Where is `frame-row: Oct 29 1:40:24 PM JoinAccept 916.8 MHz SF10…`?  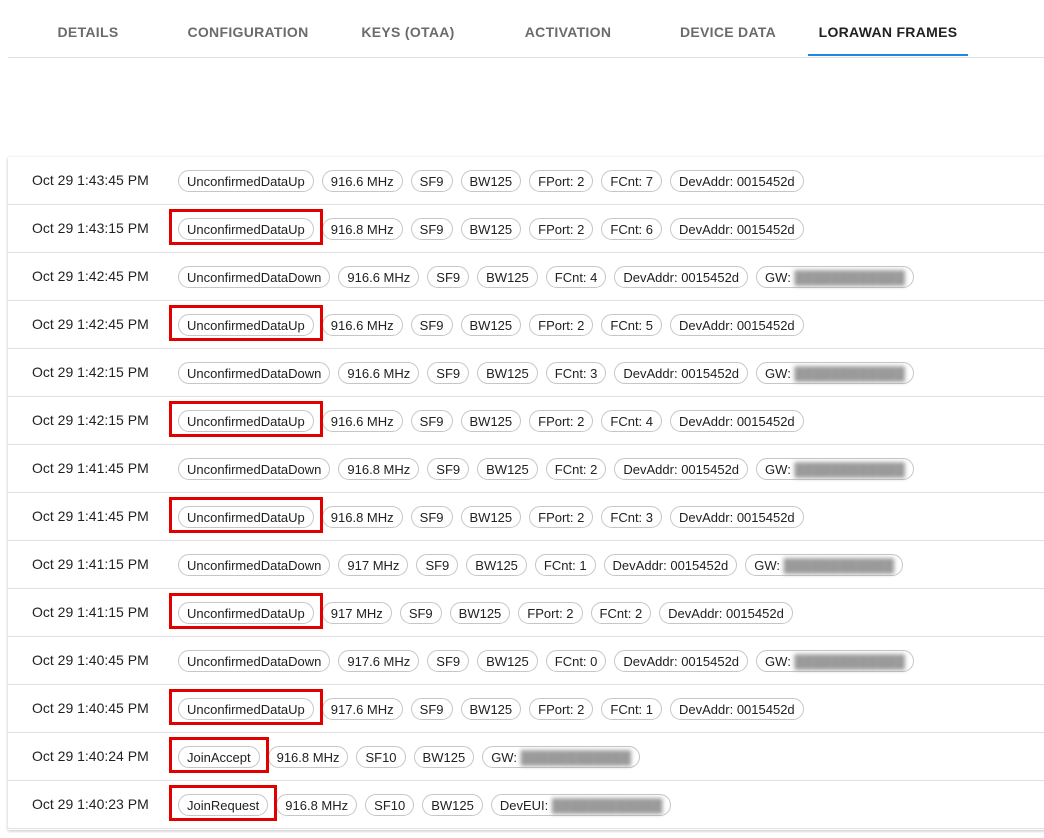
frame-row: Oct 29 1:40:24 PM JoinAccept 916.8 MHz SF10… is located at coordinates (526, 757).